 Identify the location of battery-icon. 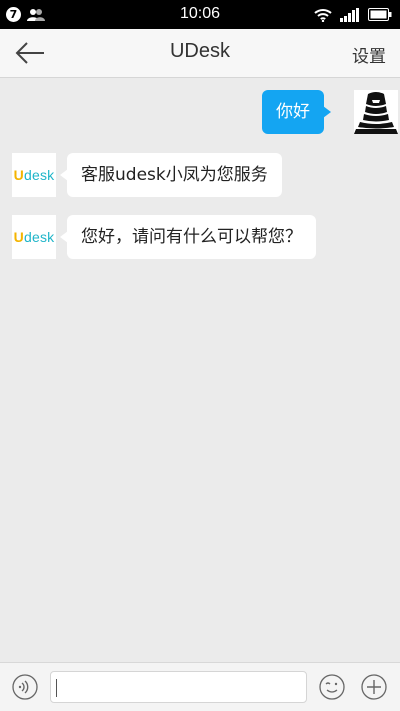
(380, 14).